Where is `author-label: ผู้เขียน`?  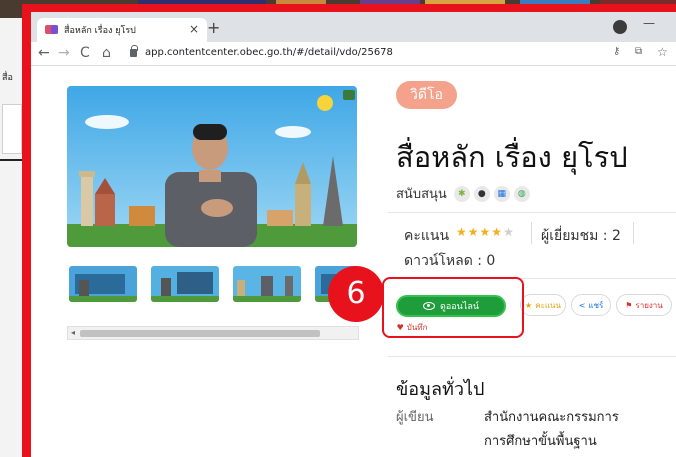
author-label: ผู้เขียน is located at coordinates (415, 417).